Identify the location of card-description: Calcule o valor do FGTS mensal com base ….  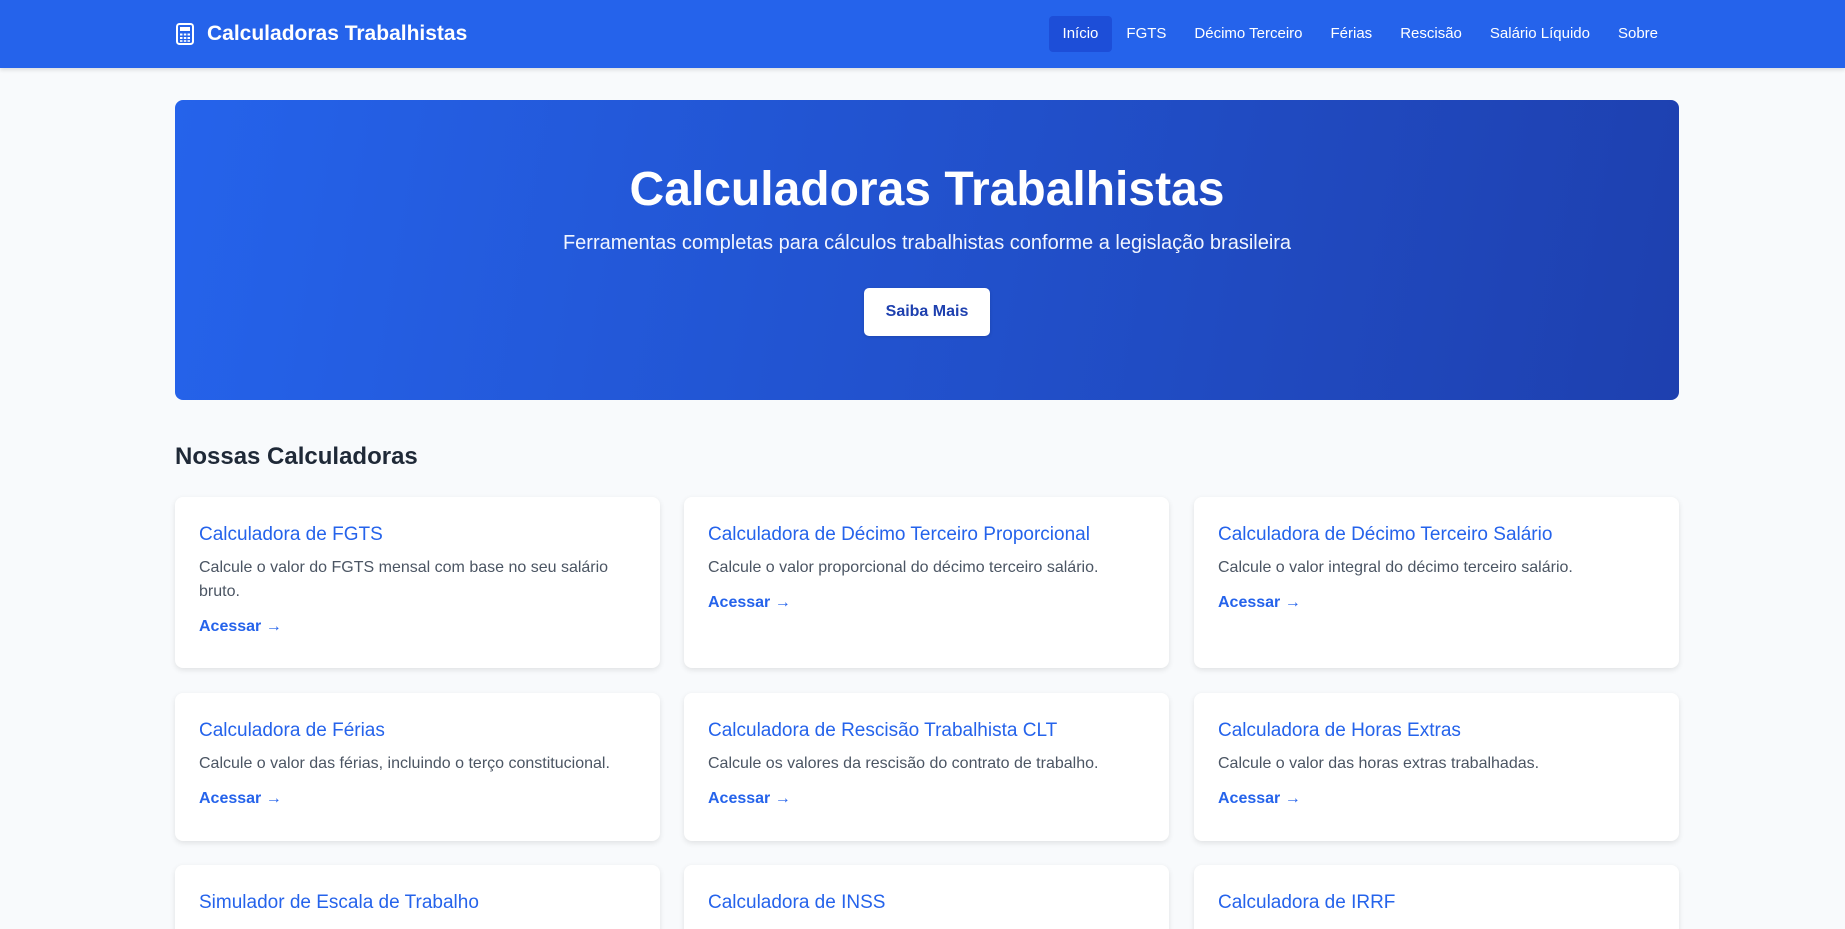
(404, 579).